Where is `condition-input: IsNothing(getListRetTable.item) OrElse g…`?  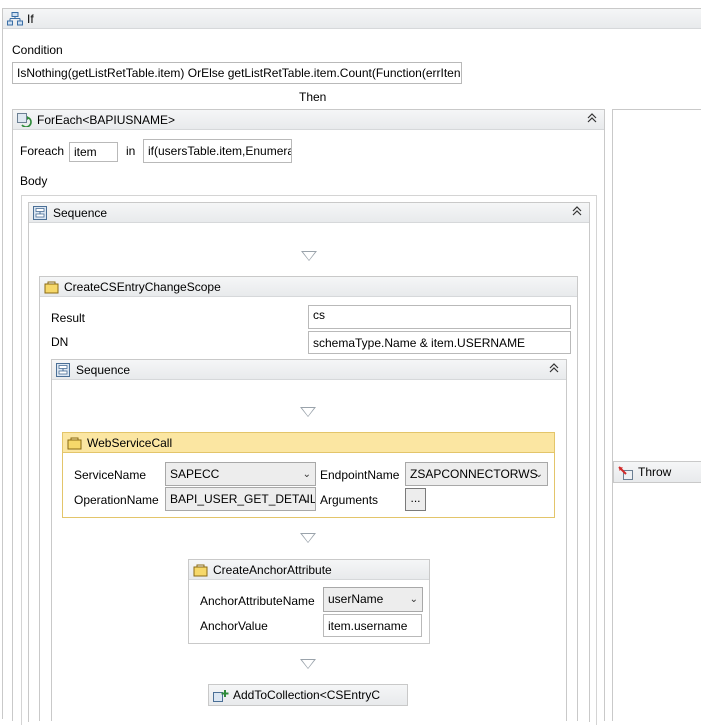 condition-input: IsNothing(getListRetTable.item) OrElse g… is located at coordinates (237, 73).